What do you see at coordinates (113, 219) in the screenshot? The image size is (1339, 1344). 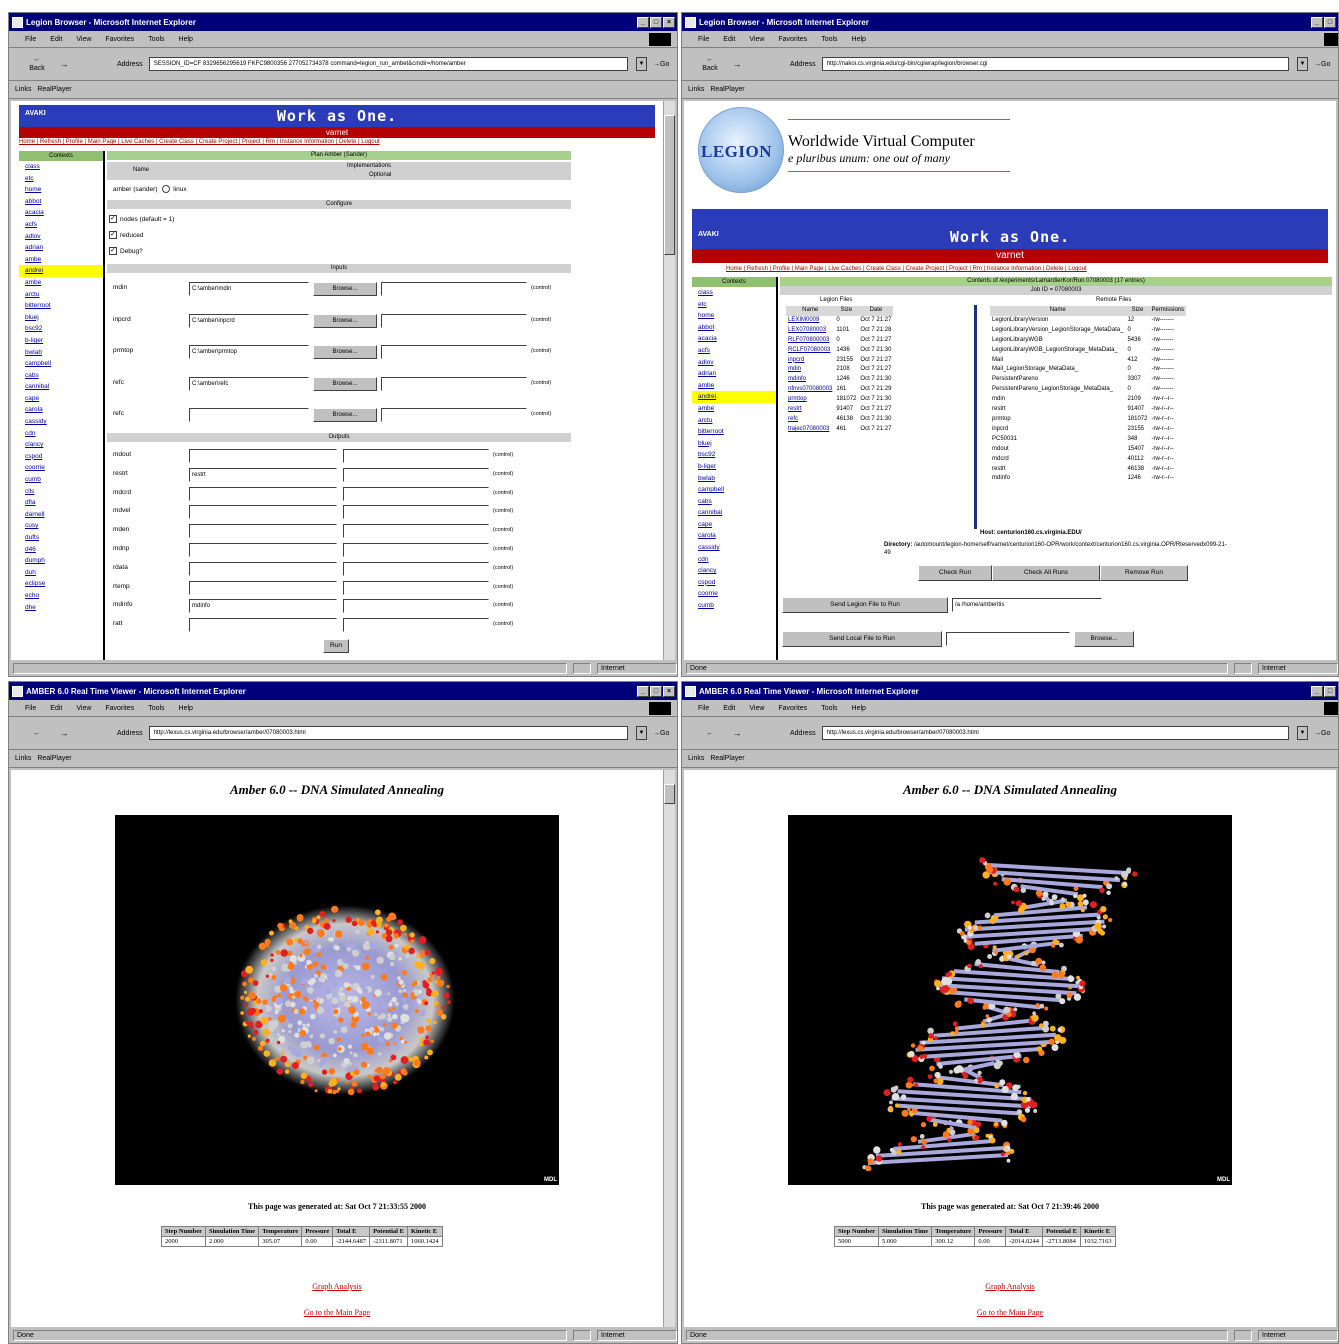 I see `configure-checkbox: ✓` at bounding box center [113, 219].